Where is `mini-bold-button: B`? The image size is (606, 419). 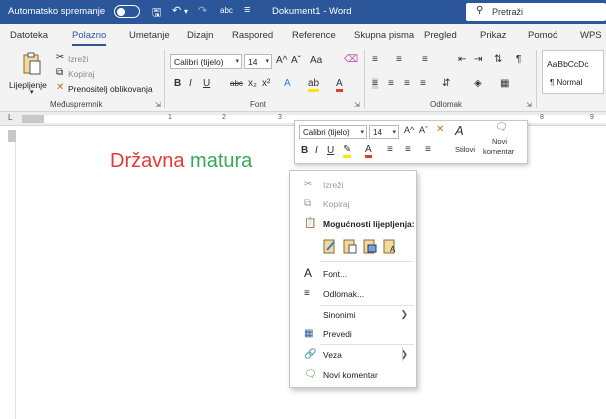 mini-bold-button: B is located at coordinates (304, 150).